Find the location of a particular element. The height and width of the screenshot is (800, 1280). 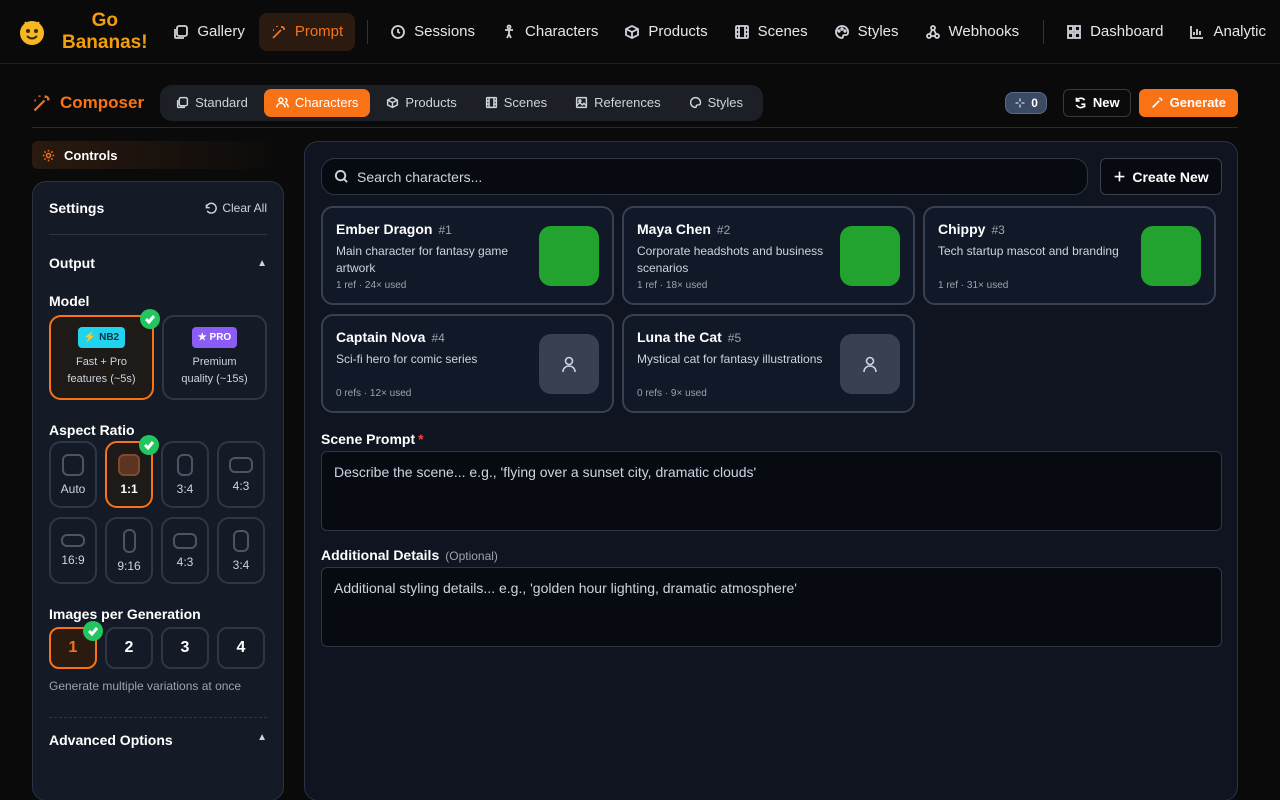

aspect-shape-icon is located at coordinates (185, 540).